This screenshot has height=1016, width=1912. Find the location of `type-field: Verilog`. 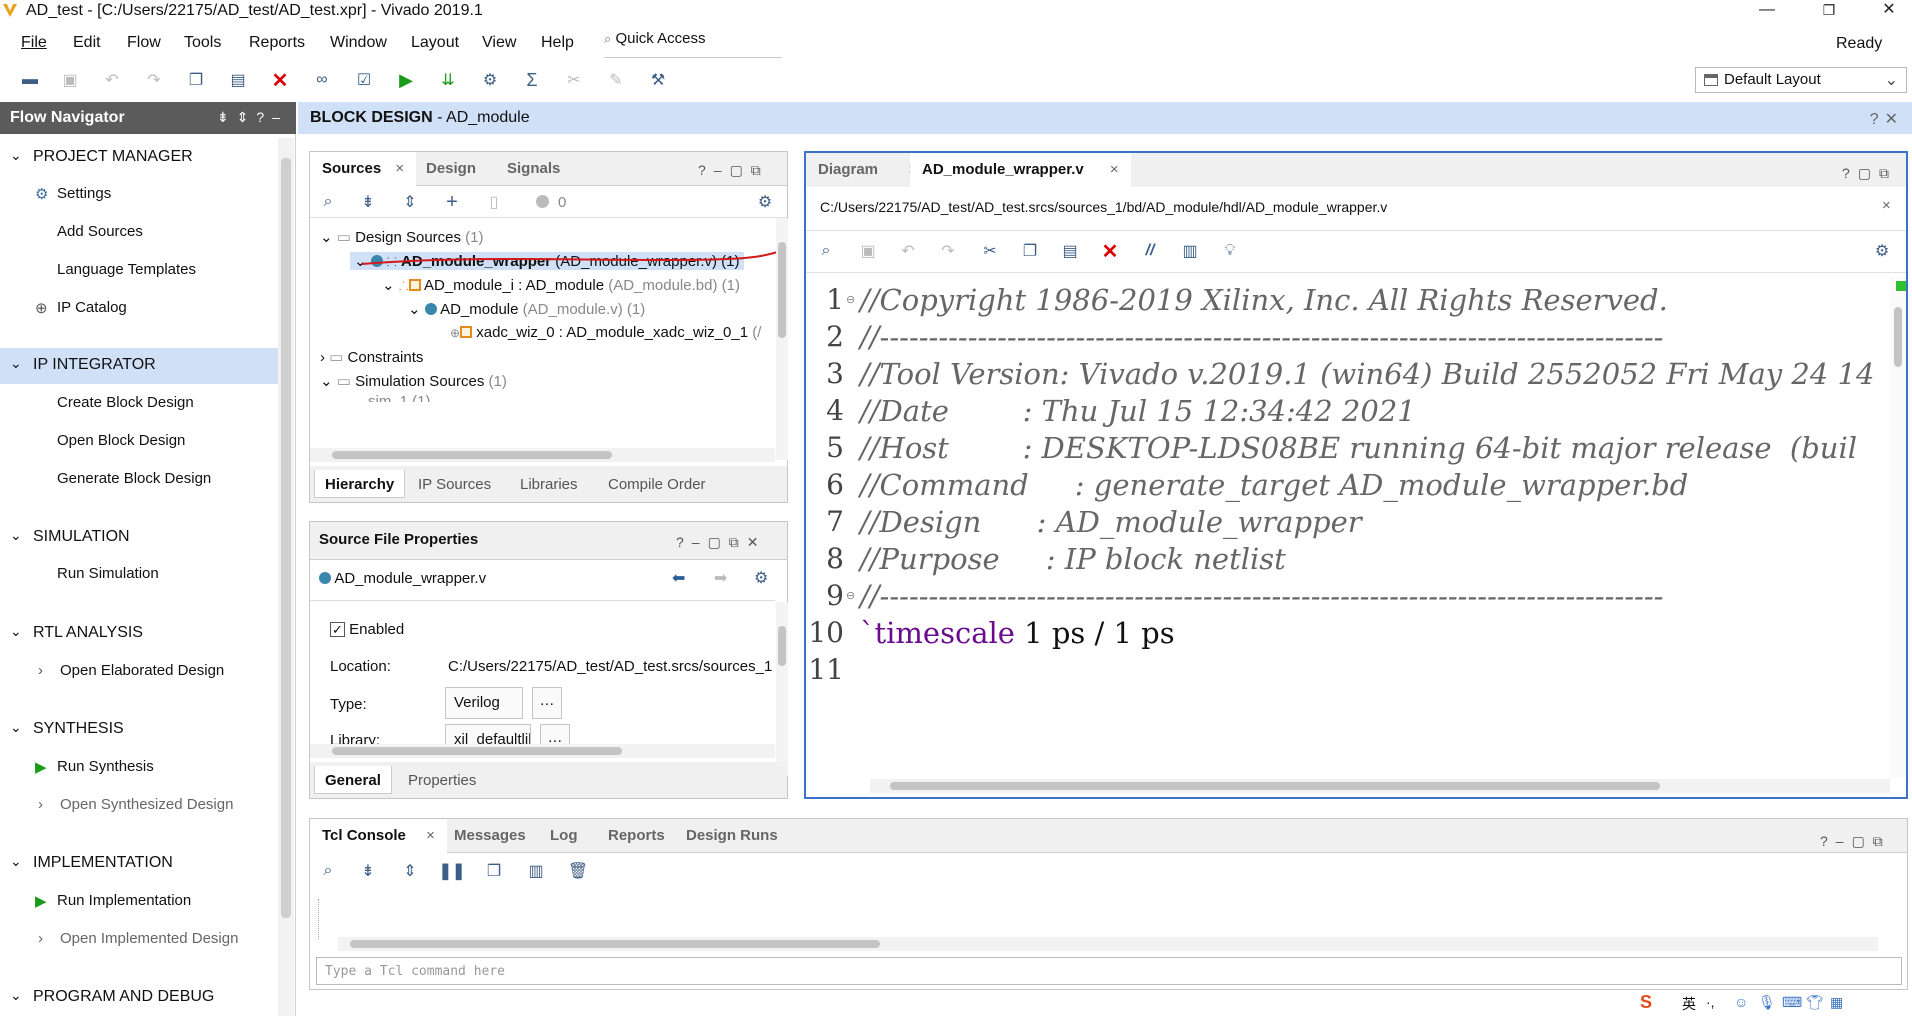

type-field: Verilog is located at coordinates (484, 703).